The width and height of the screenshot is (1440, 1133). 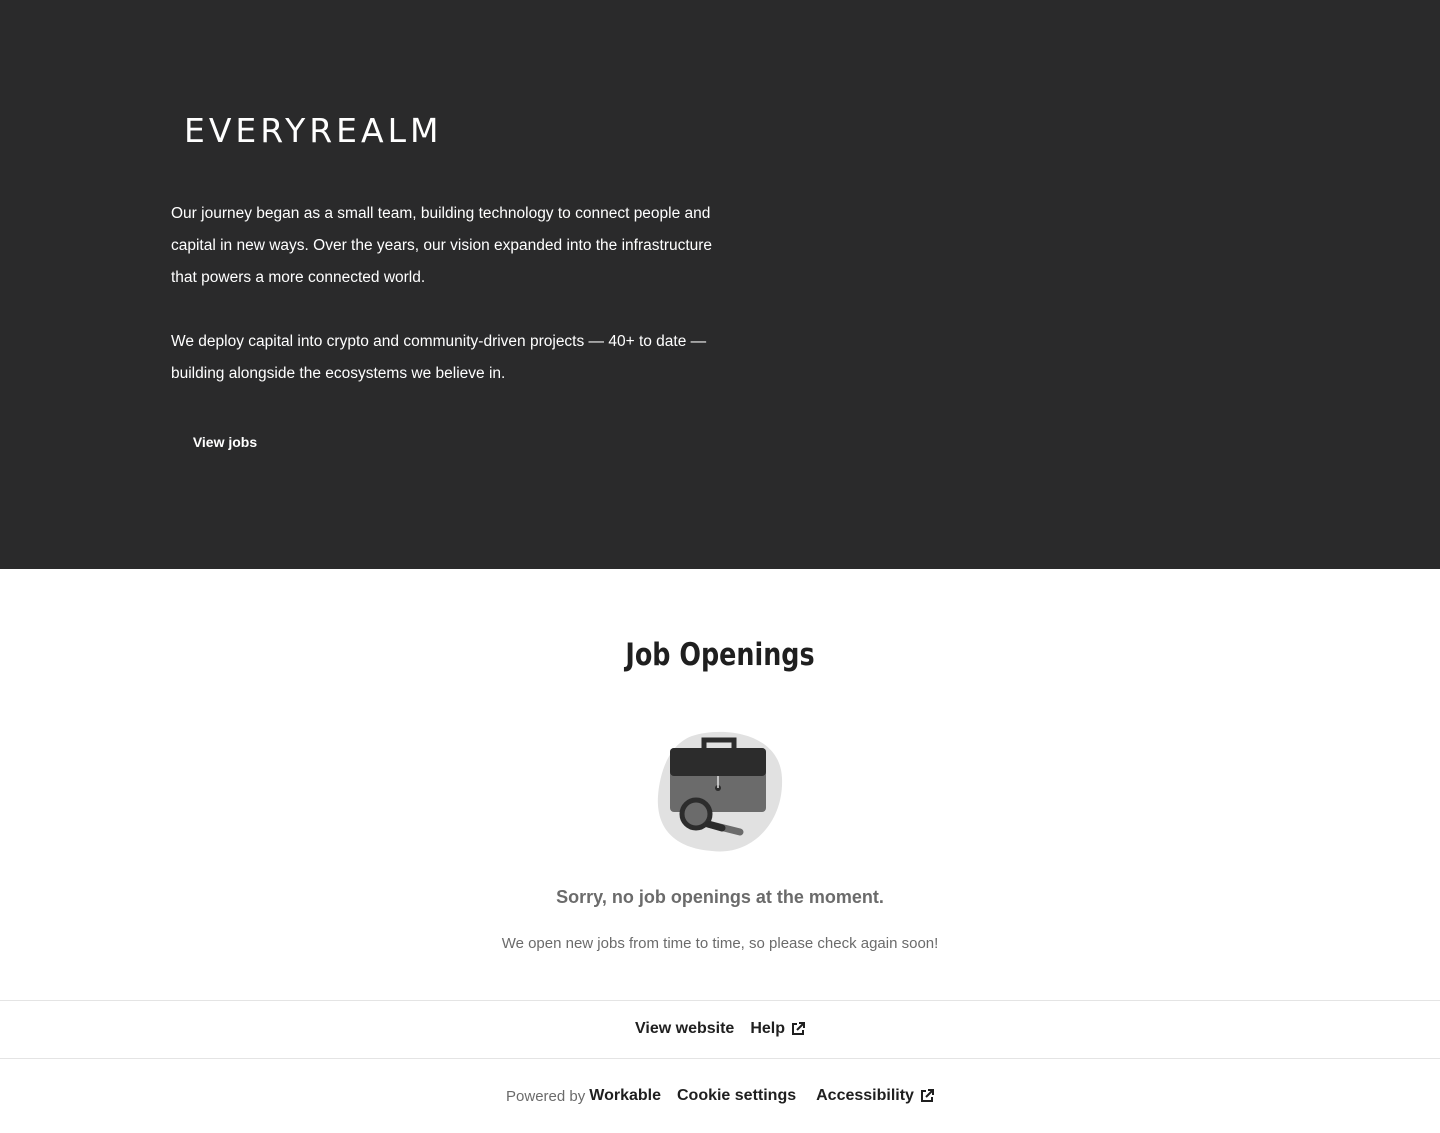 I want to click on no-openings-title: Sorry, no job openings at the moment., so click(x=720, y=897).